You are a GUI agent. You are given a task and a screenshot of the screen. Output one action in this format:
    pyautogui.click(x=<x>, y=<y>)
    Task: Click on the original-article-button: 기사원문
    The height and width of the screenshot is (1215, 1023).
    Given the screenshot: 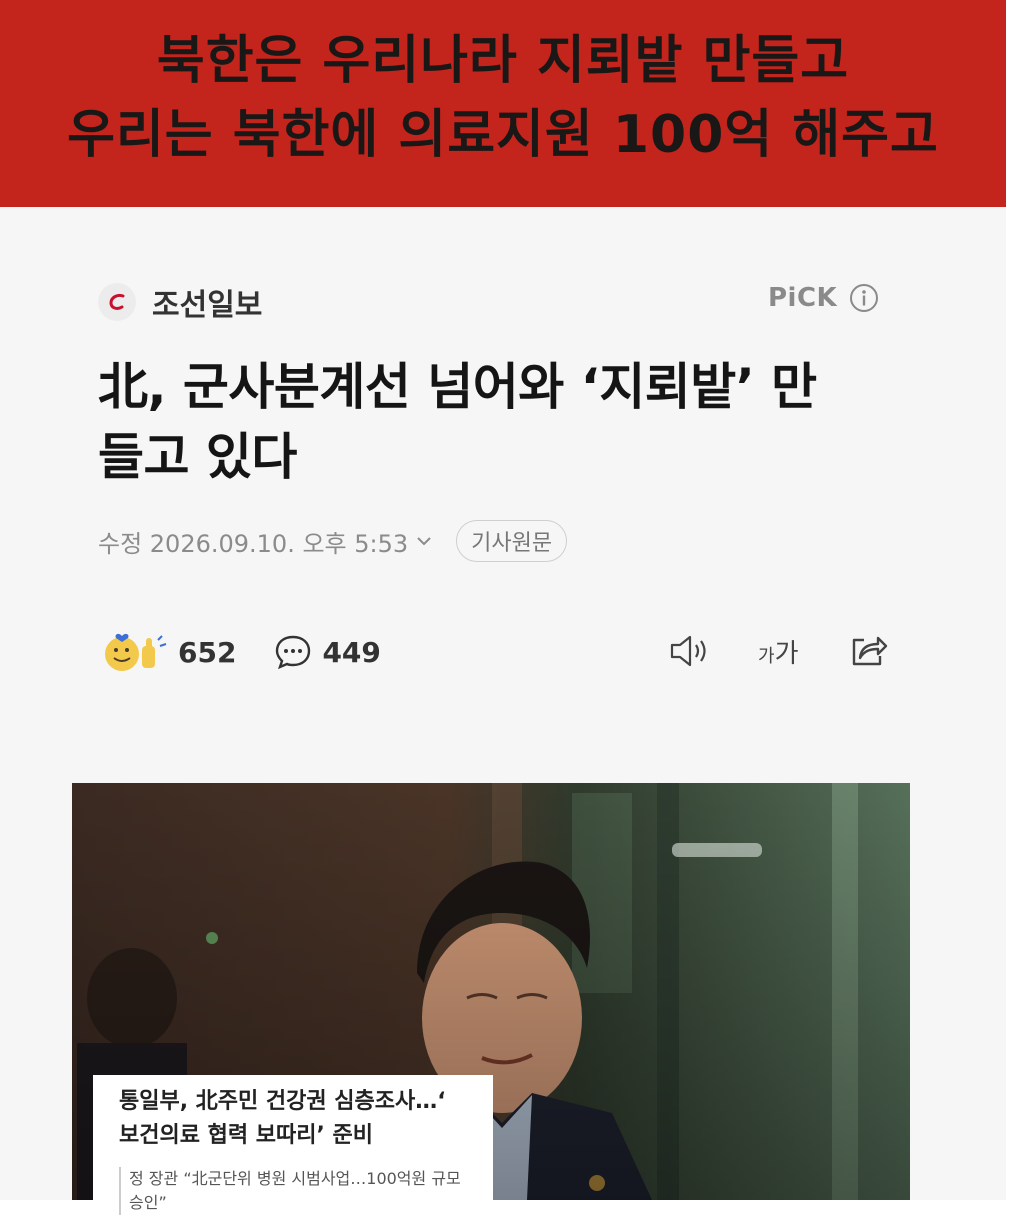 What is the action you would take?
    pyautogui.click(x=512, y=541)
    